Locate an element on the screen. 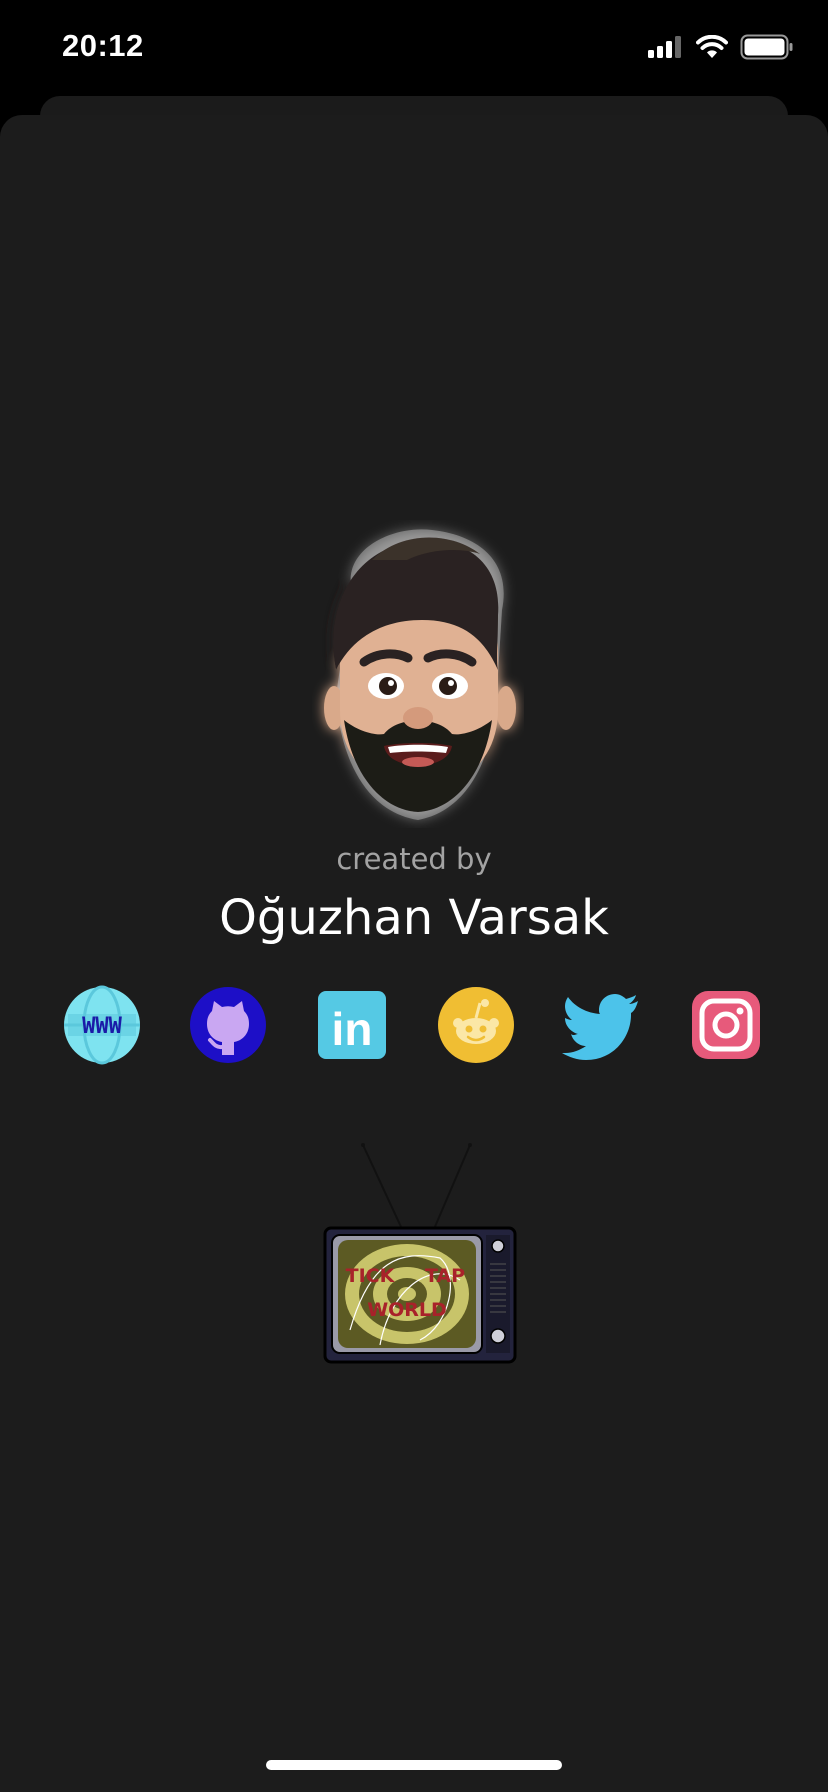 The width and height of the screenshot is (828, 1792). github-octocat-icon is located at coordinates (228, 1025).